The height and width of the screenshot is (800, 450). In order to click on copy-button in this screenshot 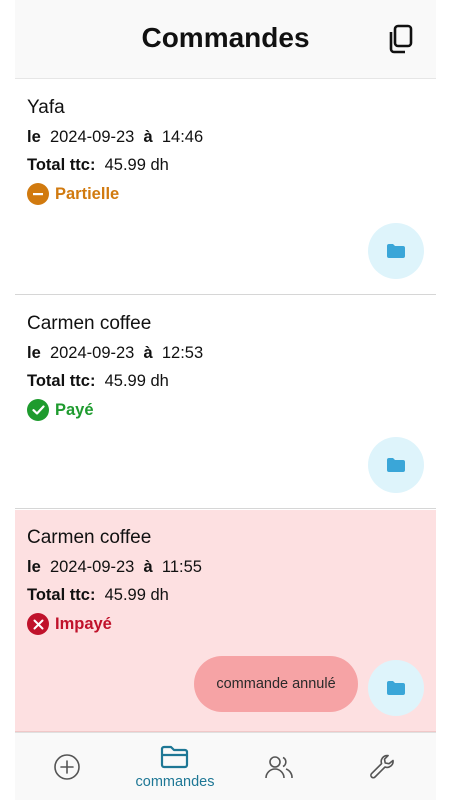, I will do `click(400, 39)`.